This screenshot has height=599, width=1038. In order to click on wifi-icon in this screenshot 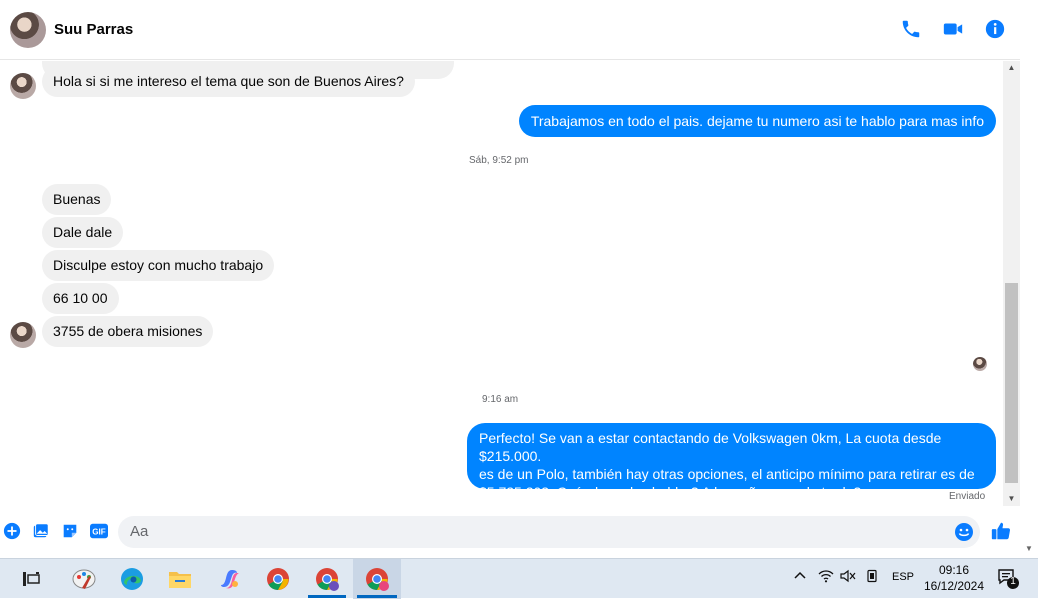, I will do `click(826, 577)`.